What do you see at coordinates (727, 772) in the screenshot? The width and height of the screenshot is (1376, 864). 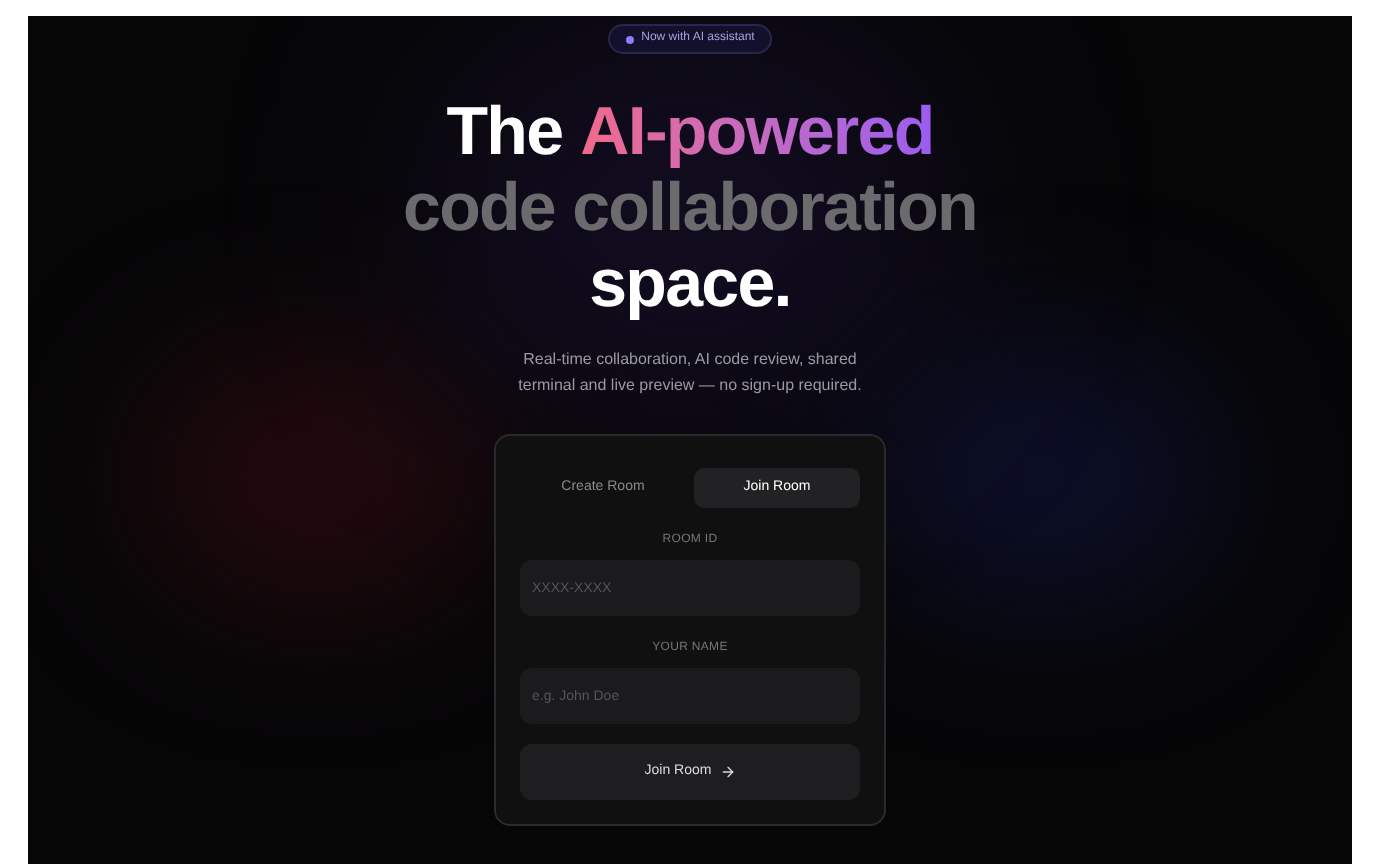 I see `arrow-right-icon` at bounding box center [727, 772].